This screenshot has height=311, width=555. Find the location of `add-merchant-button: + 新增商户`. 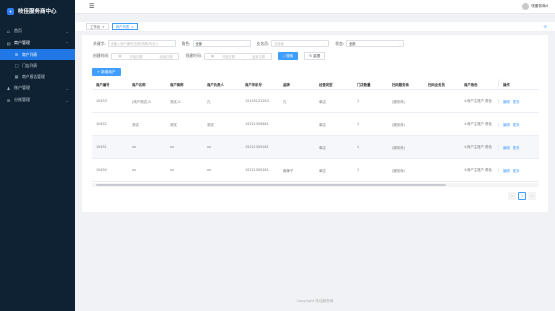

add-merchant-button: + 新增商户 is located at coordinates (106, 72).